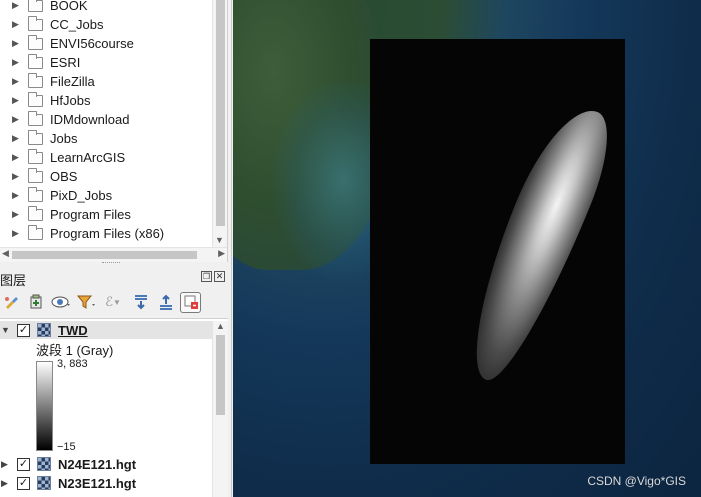 The height and width of the screenshot is (497, 701). Describe the element at coordinates (5, 253) in the screenshot. I see `scroll-left-icon: ◀` at that location.